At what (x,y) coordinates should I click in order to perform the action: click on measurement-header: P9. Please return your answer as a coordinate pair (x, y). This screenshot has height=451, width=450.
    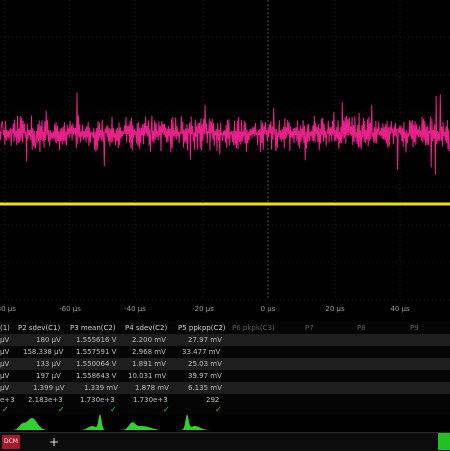
    Looking at the image, I should click on (414, 328).